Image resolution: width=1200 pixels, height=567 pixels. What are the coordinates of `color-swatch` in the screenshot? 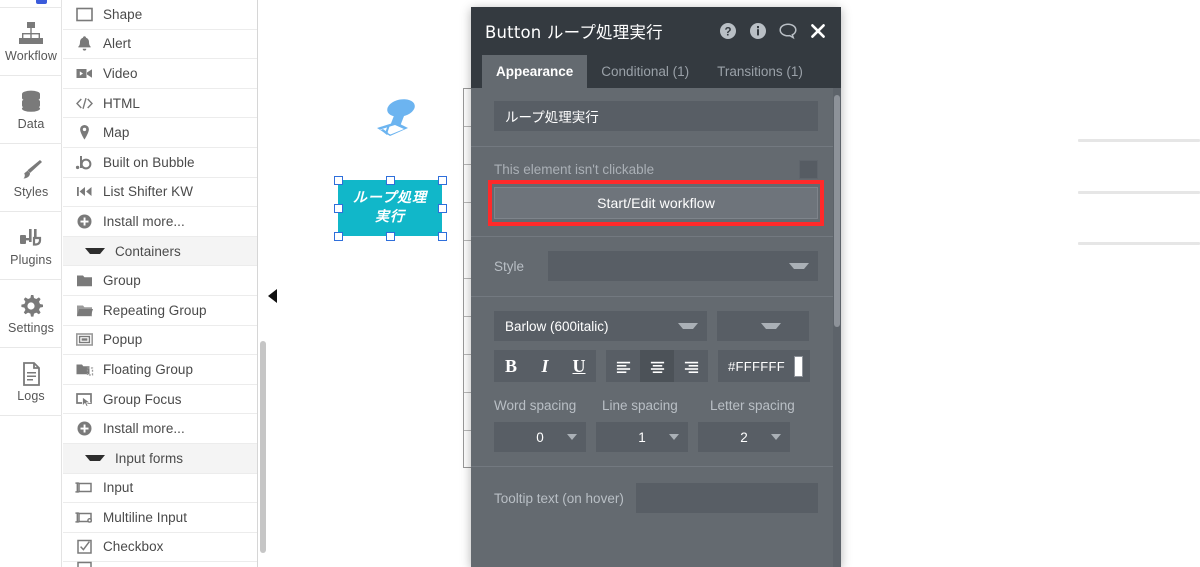 It's located at (798, 366).